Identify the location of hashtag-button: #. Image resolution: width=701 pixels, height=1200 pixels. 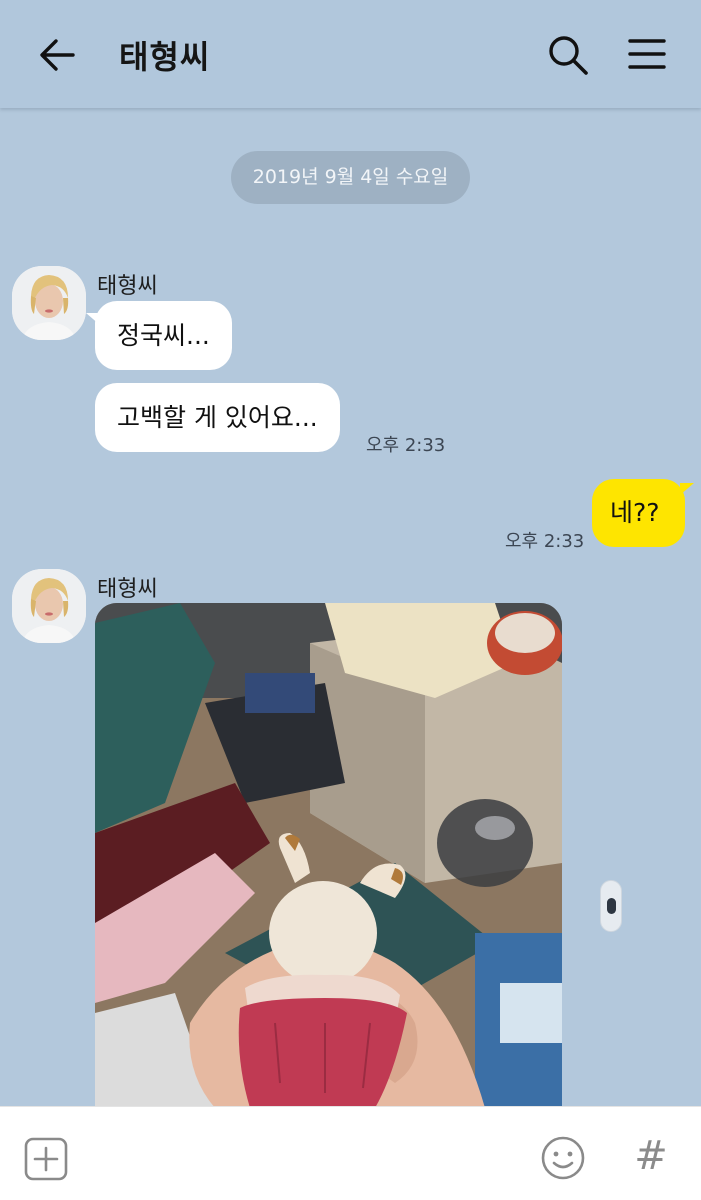
(651, 1156).